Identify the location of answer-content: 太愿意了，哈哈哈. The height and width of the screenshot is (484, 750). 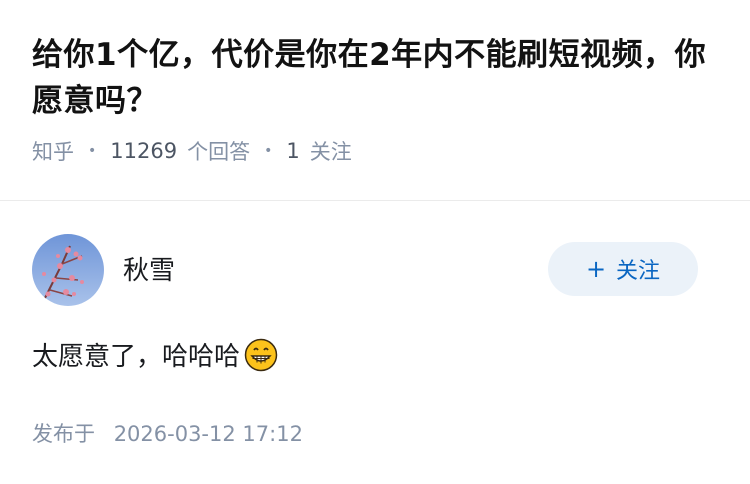
(155, 354).